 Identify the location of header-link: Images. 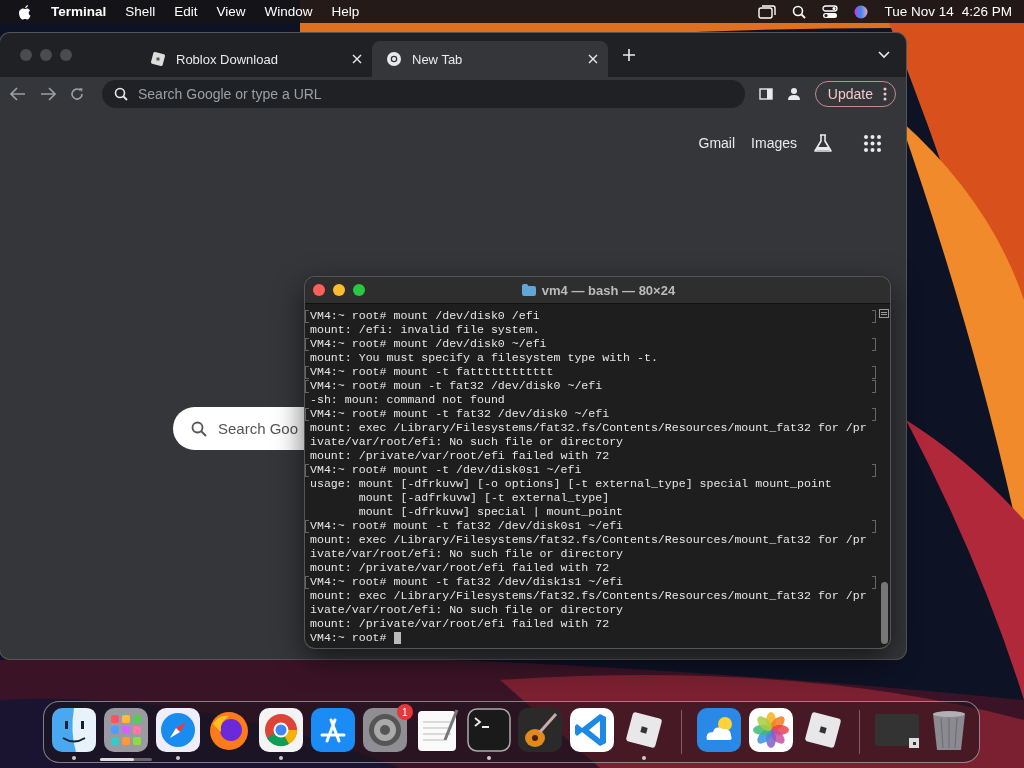
(774, 143).